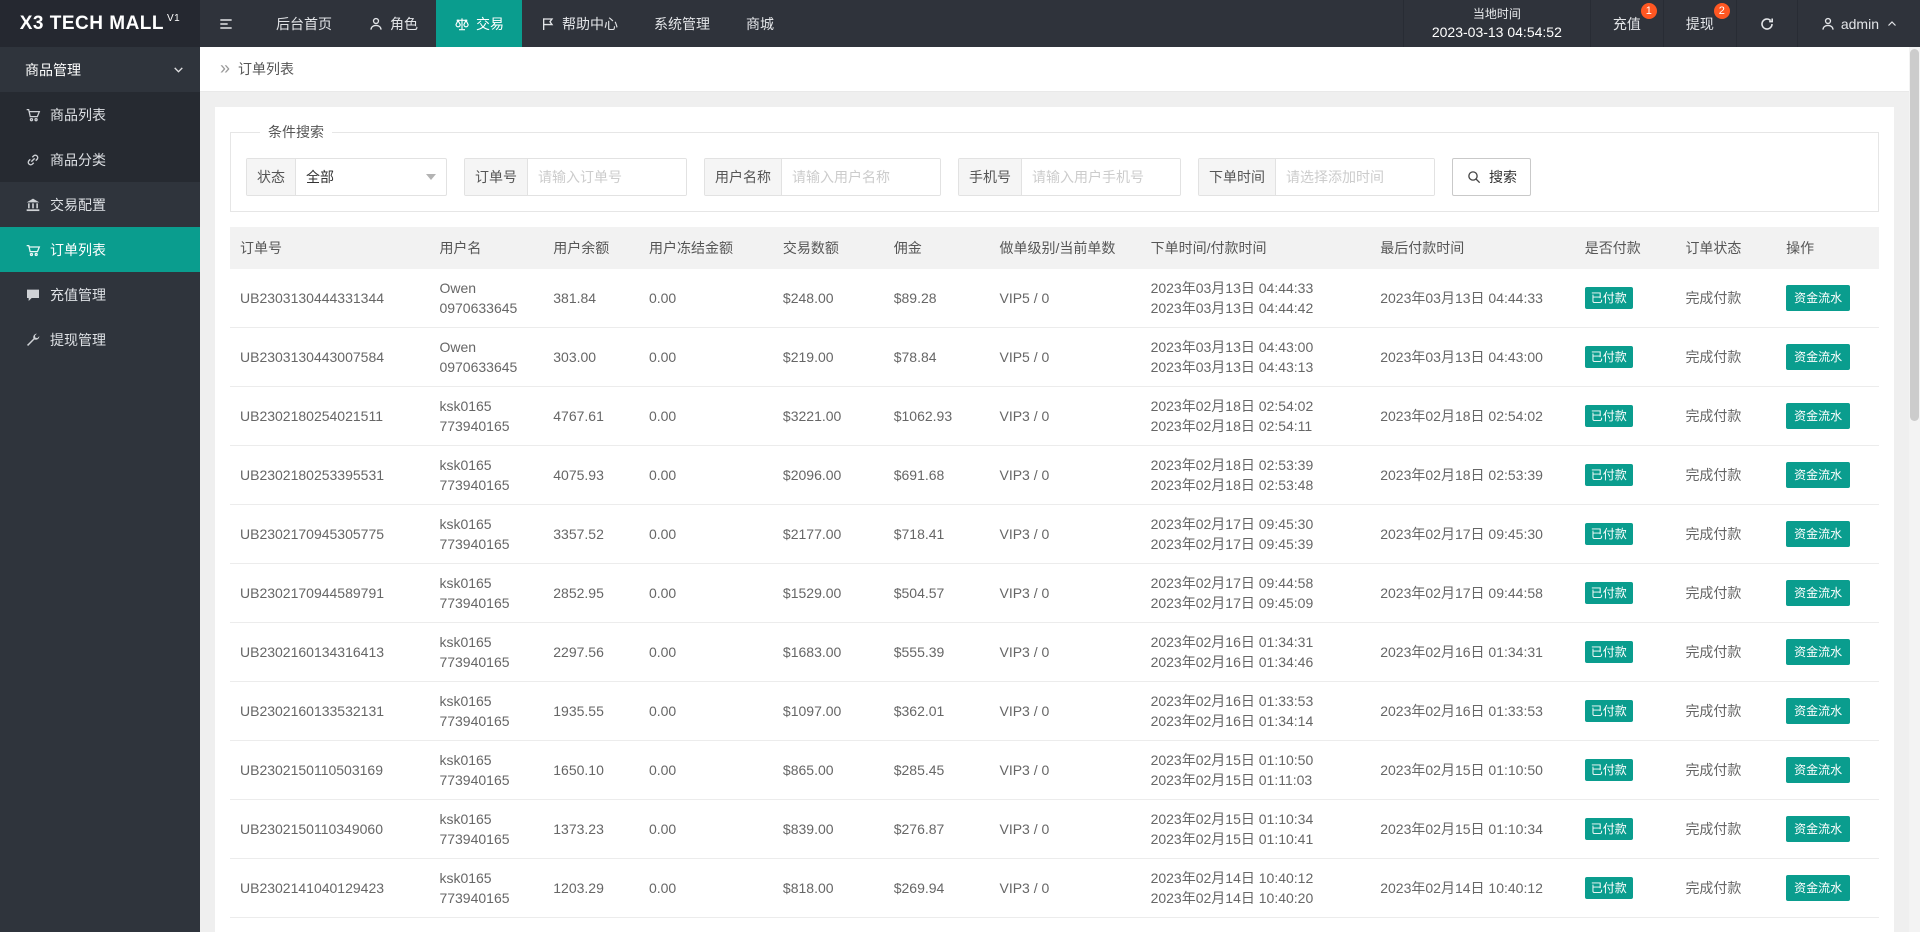 This screenshot has width=1920, height=932. What do you see at coordinates (1648, 11) in the screenshot?
I see `recharge-badge: 1` at bounding box center [1648, 11].